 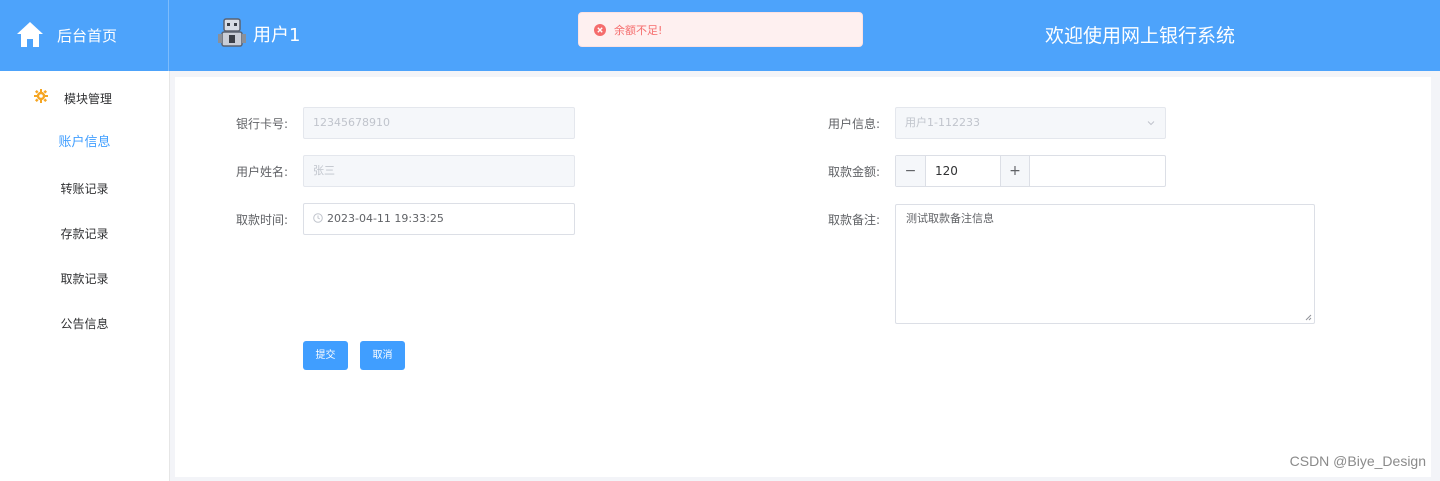 What do you see at coordinates (1140, 36) in the screenshot?
I see `welcome-title: 欢迎使用网上银行系统` at bounding box center [1140, 36].